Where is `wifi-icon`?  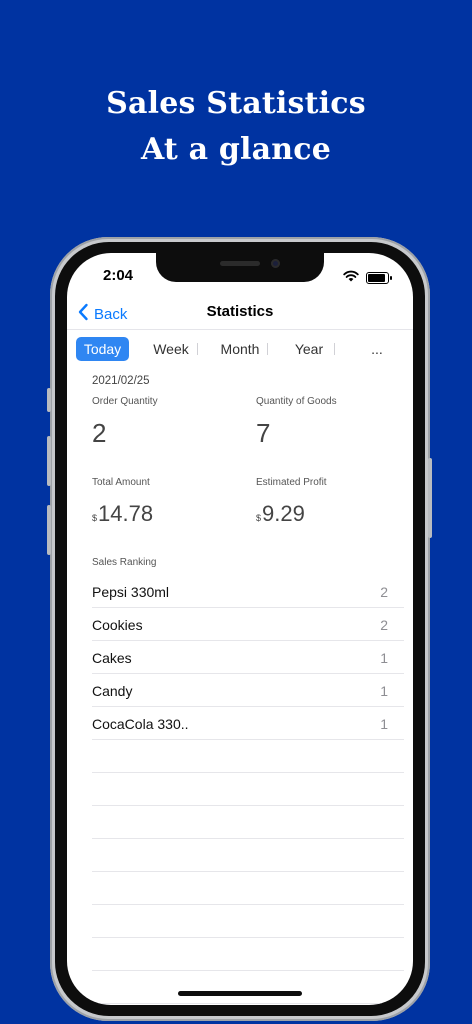 wifi-icon is located at coordinates (351, 278).